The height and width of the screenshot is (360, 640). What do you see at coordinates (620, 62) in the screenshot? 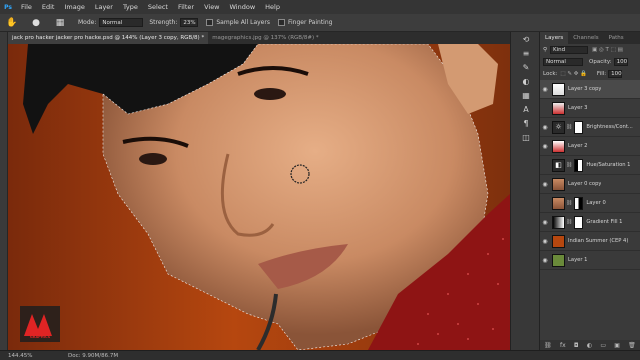
I see `opacity-input: 100` at bounding box center [620, 62].